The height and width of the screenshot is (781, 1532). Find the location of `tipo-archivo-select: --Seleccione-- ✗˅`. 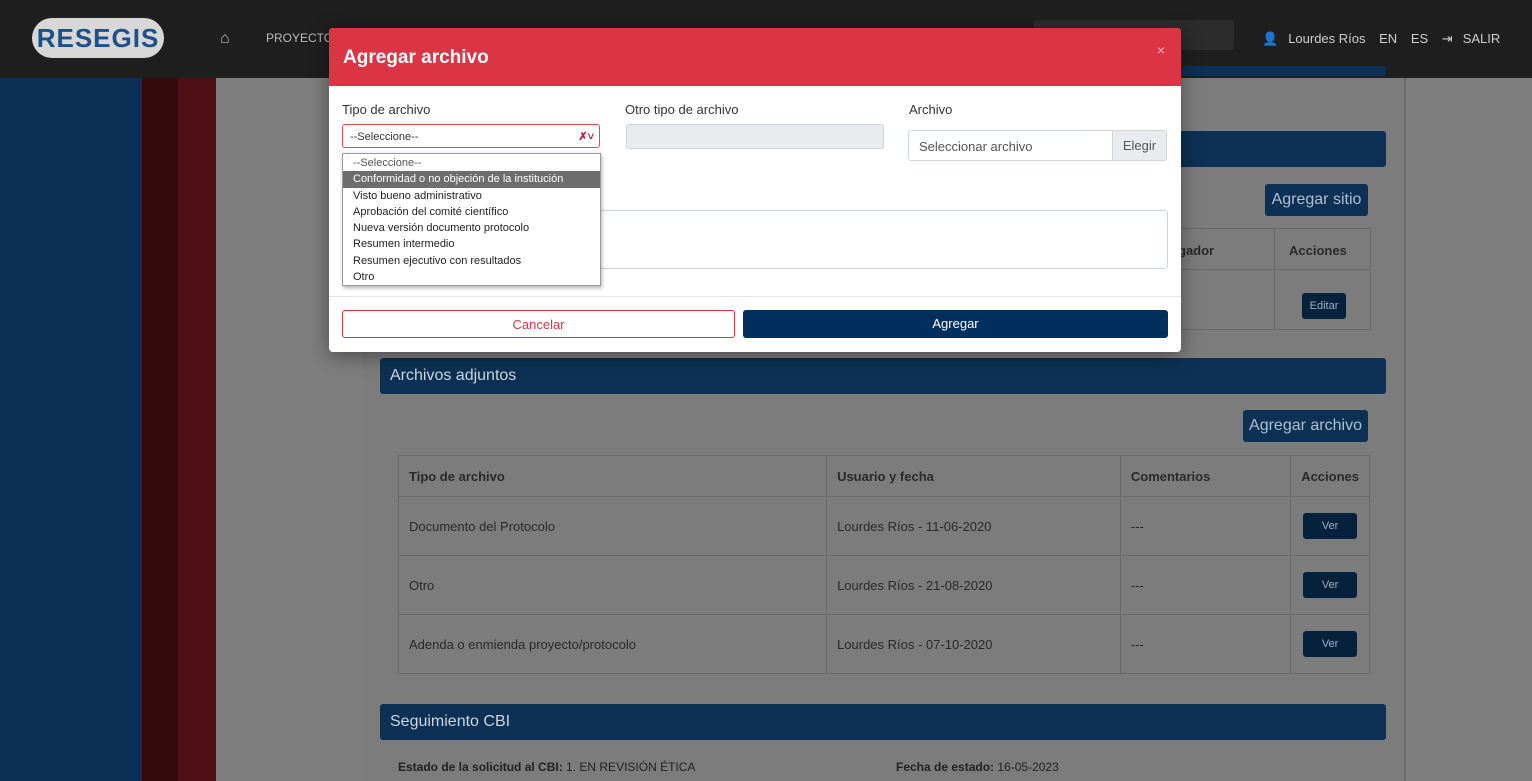

tipo-archivo-select: --Seleccione-- ✗˅ is located at coordinates (471, 136).